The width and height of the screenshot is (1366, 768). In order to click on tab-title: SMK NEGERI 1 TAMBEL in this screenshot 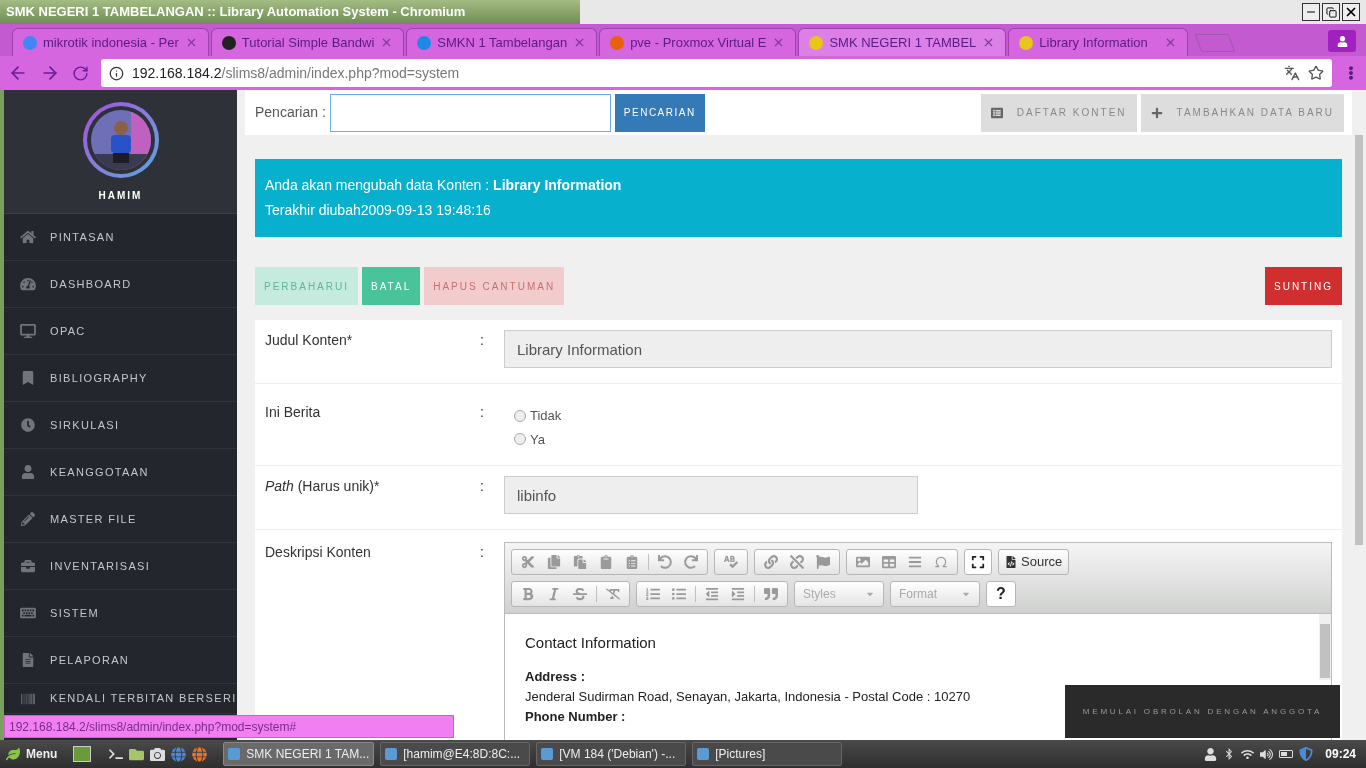, I will do `click(903, 42)`.